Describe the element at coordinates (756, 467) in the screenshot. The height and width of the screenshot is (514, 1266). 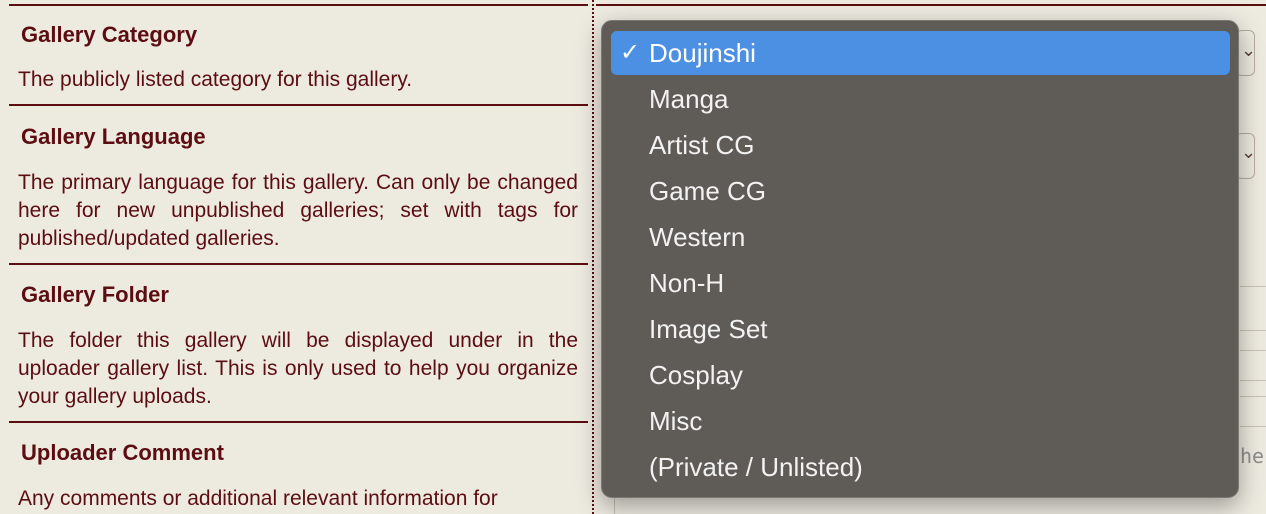
I see `dropdown-option-label: (Private / Unlisted)` at that location.